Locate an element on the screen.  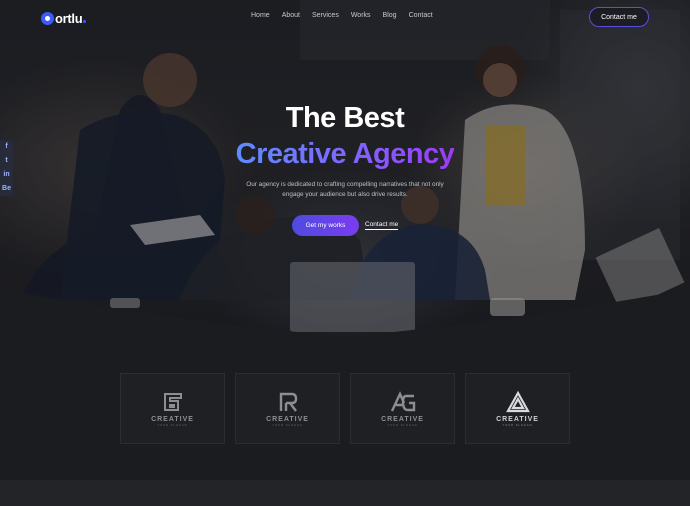
hero-title-line2: Creative Agency is located at coordinates (345, 154).